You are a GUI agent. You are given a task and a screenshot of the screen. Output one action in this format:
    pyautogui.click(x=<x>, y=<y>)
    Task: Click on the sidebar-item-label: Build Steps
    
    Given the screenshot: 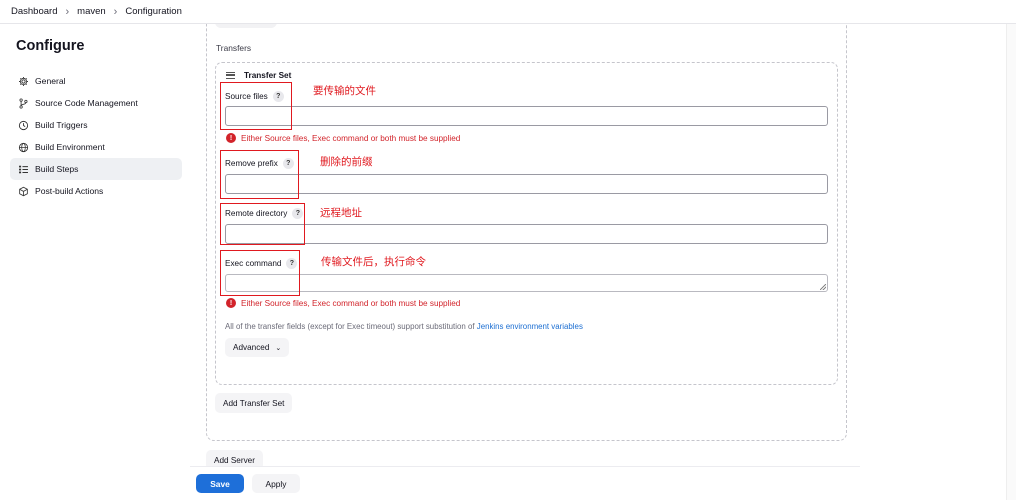 What is the action you would take?
    pyautogui.click(x=57, y=169)
    